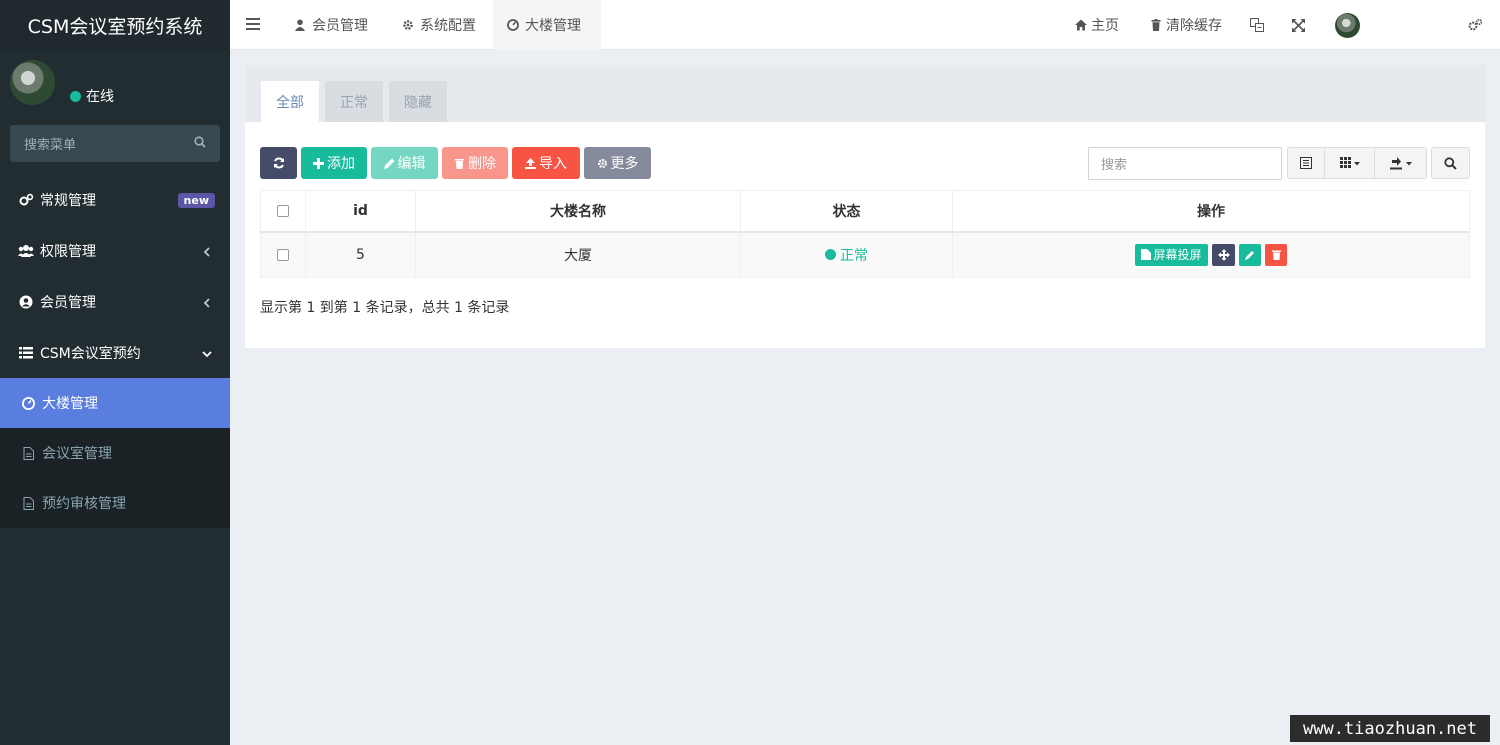  What do you see at coordinates (115, 25) in the screenshot?
I see `app-brand: CSM会议室预约系统` at bounding box center [115, 25].